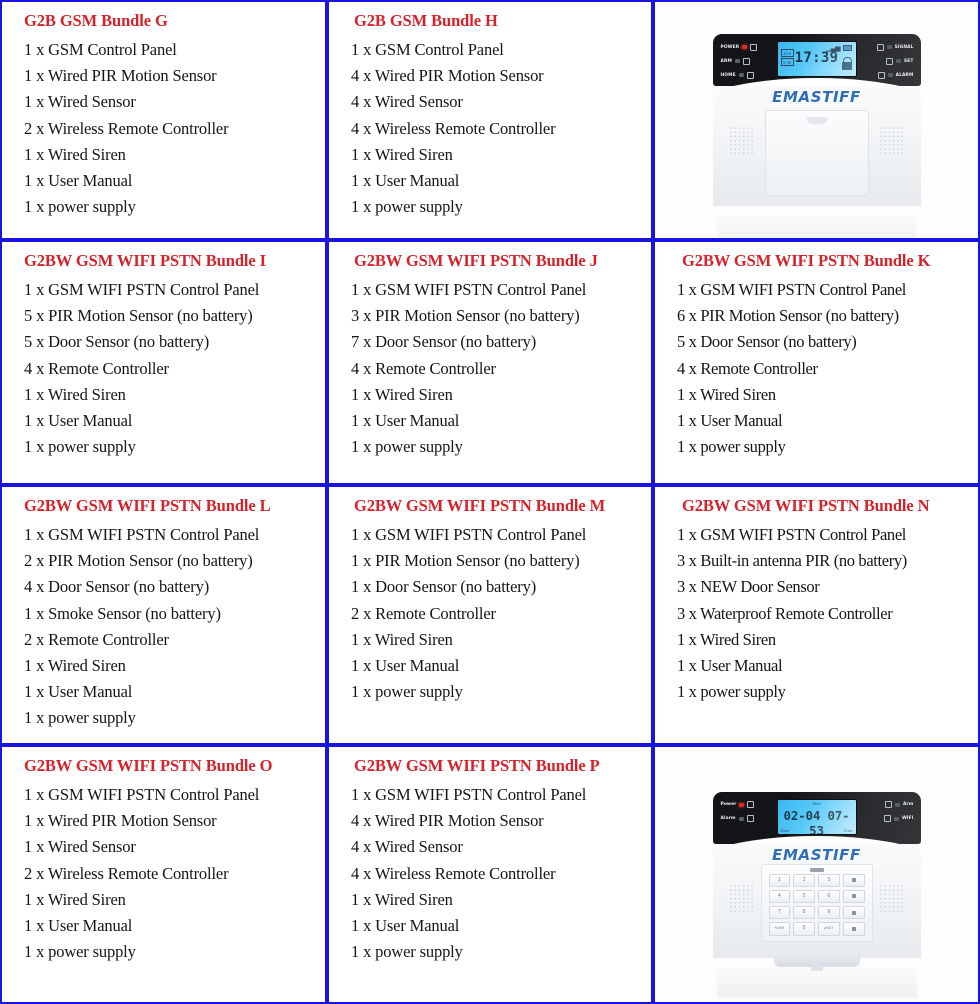 The width and height of the screenshot is (980, 1004). What do you see at coordinates (904, 47) in the screenshot?
I see `indicator-label: SIGNAL` at bounding box center [904, 47].